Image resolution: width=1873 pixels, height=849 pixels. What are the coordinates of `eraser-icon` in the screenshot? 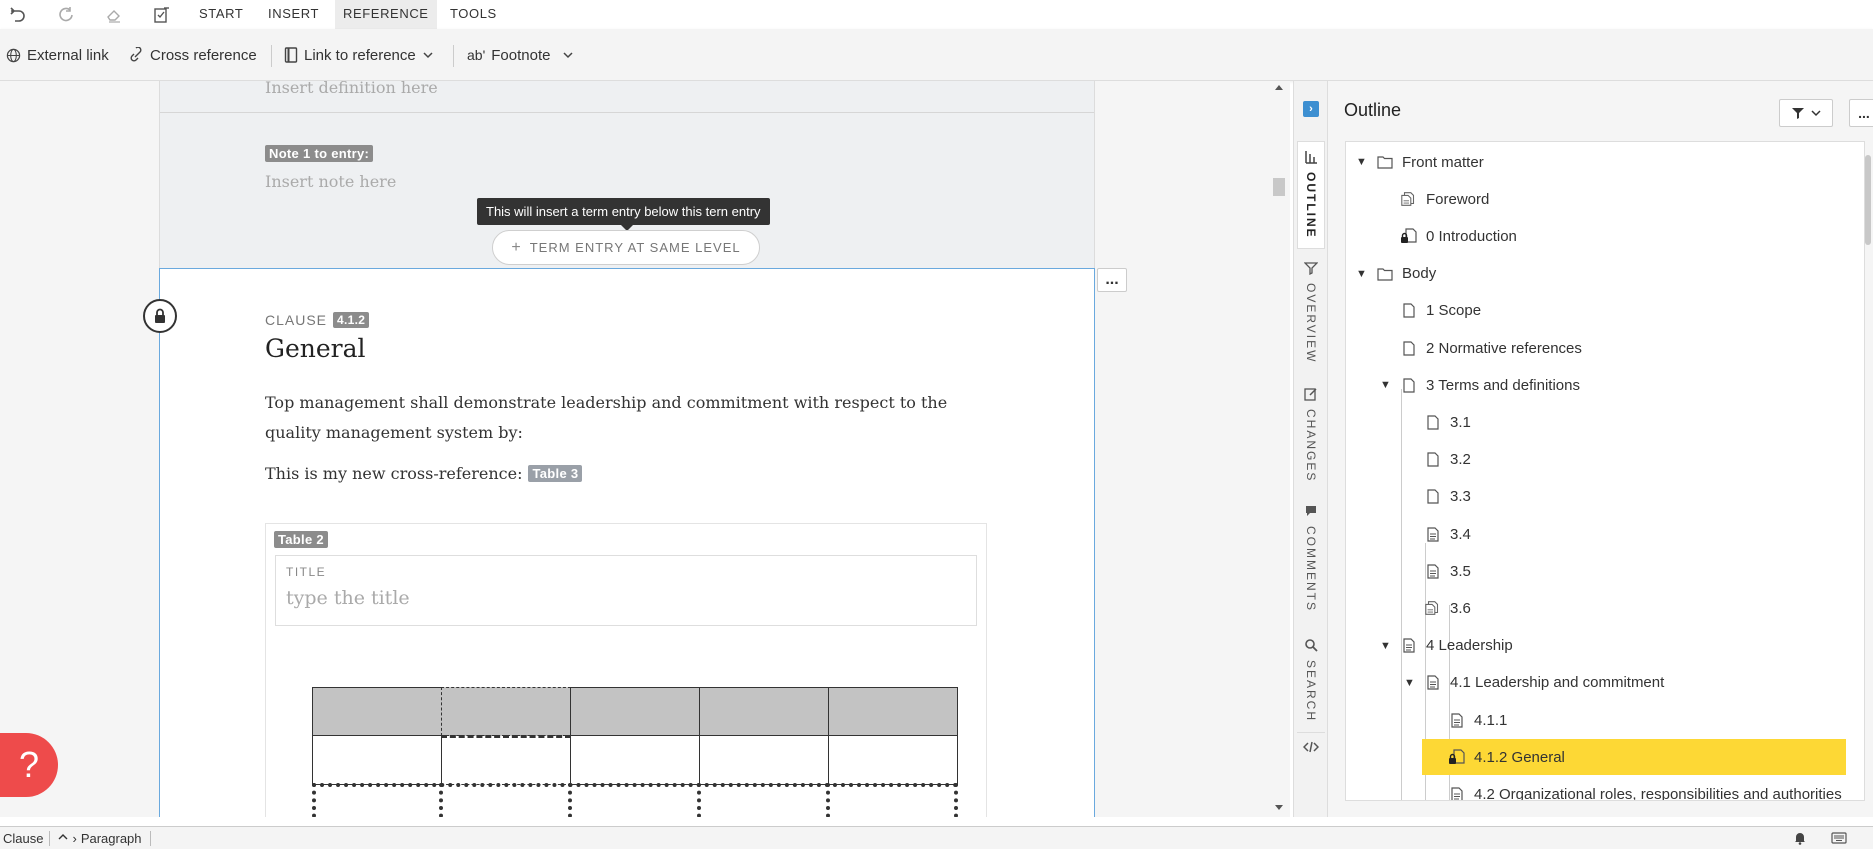 It's located at (114, 15).